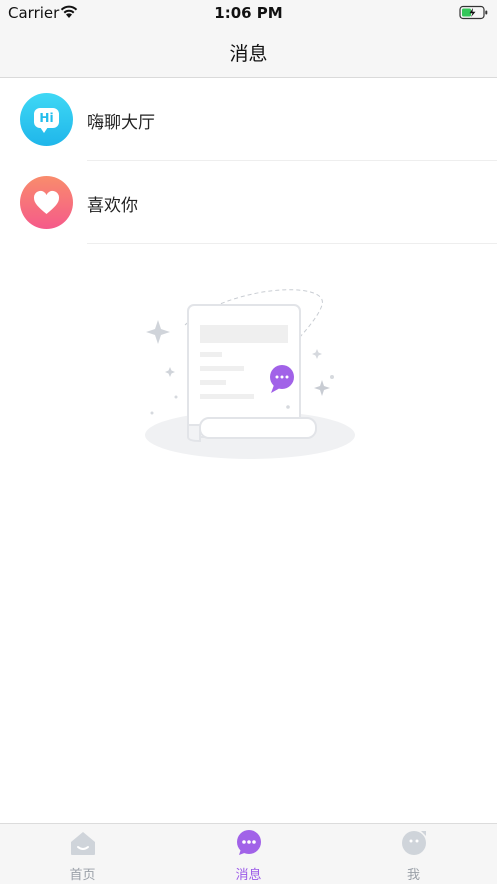  What do you see at coordinates (413, 875) in the screenshot?
I see `tab-label: 我` at bounding box center [413, 875].